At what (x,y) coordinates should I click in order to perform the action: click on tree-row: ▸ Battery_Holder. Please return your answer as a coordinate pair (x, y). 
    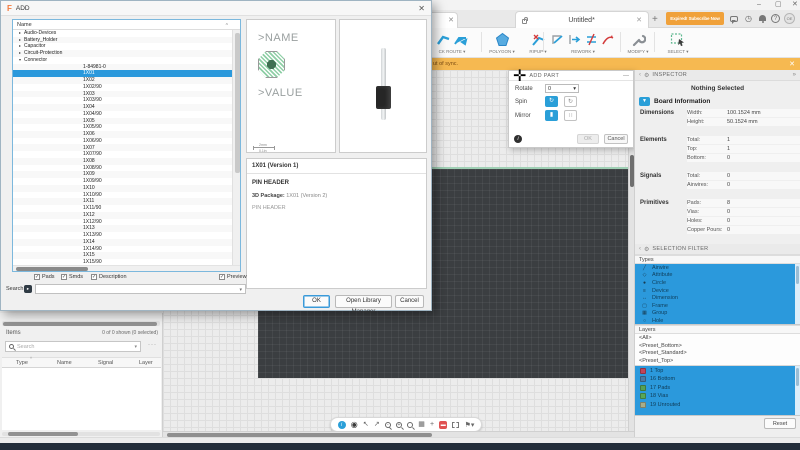
    Looking at the image, I should click on (123, 40).